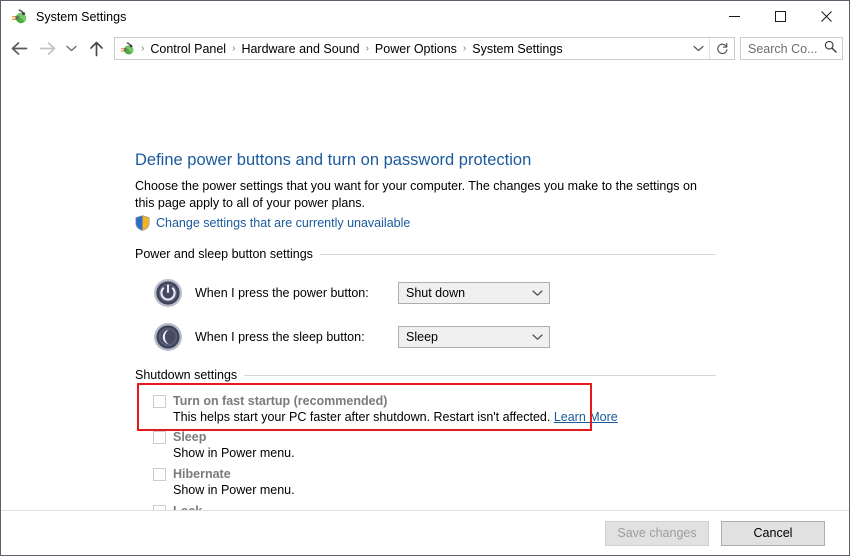 The image size is (850, 556). Describe the element at coordinates (47, 49) in the screenshot. I see `forward-arrow-icon` at that location.